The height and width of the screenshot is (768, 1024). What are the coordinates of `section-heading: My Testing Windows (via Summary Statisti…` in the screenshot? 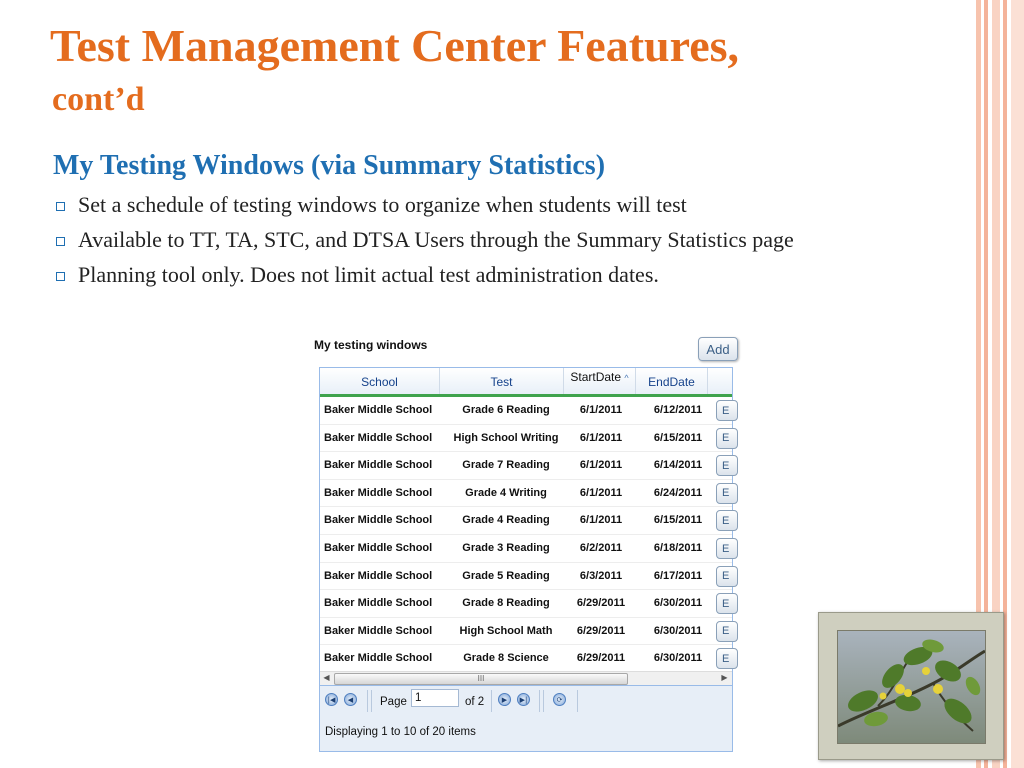 It's located at (329, 165).